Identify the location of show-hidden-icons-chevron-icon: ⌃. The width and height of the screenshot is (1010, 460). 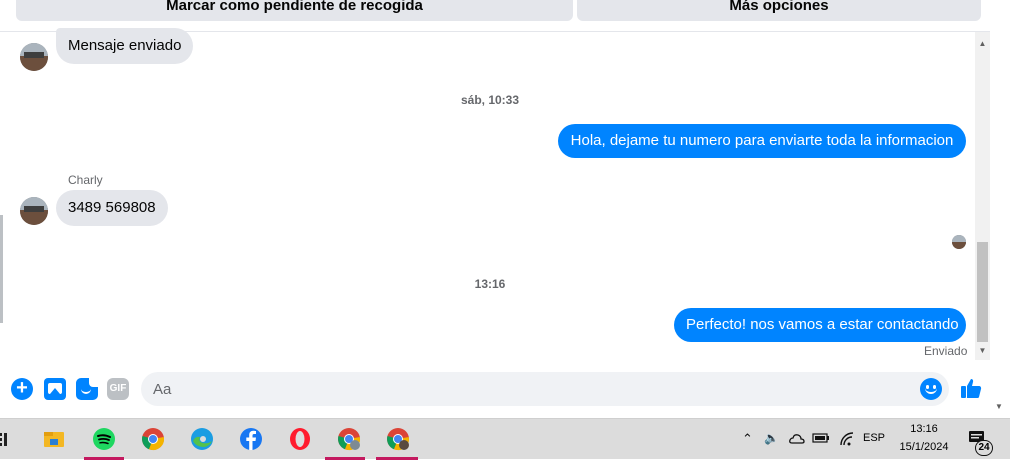
(747, 439).